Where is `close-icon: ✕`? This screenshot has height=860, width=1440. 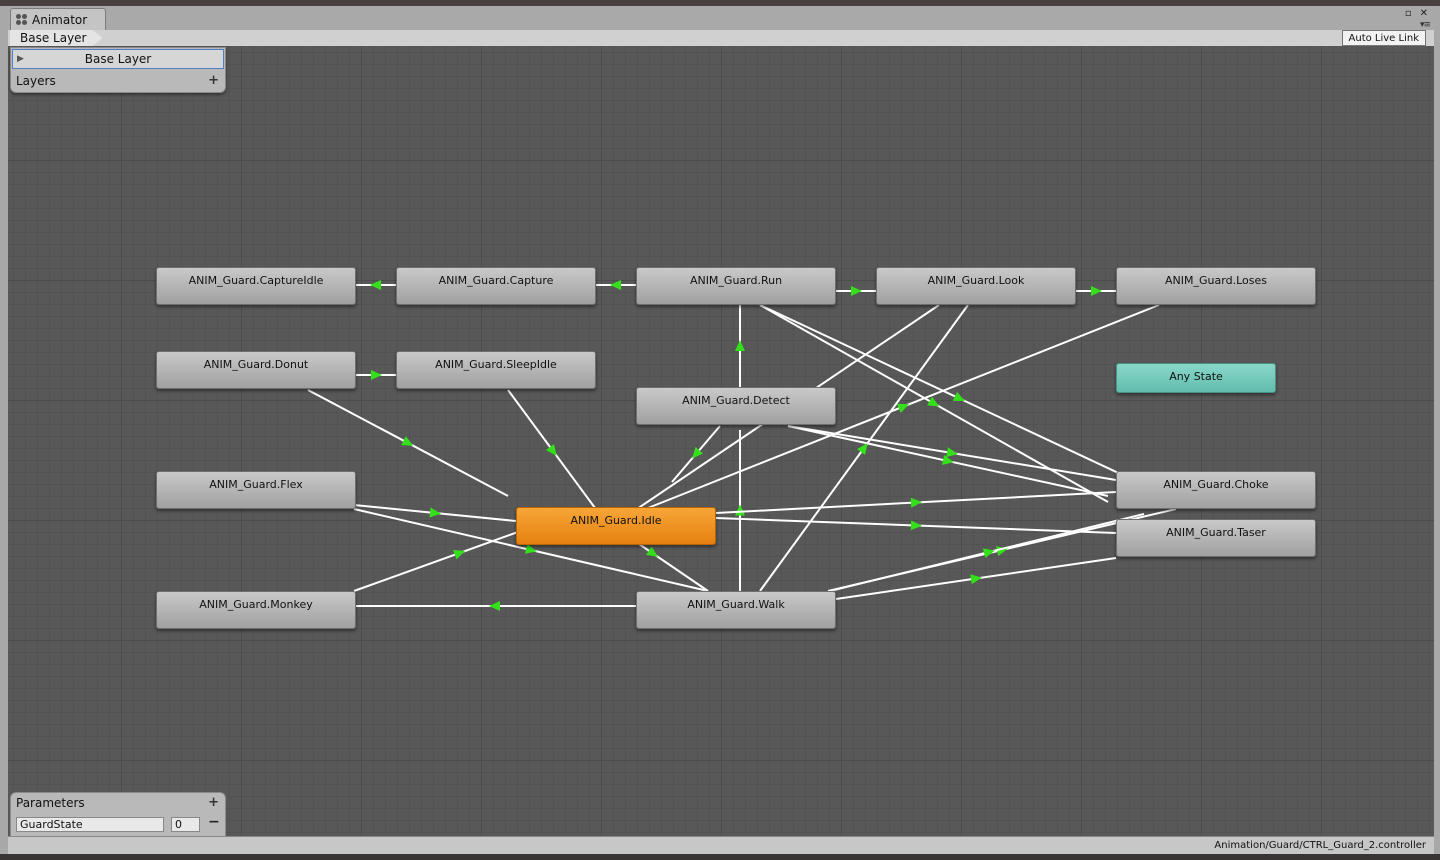 close-icon: ✕ is located at coordinates (1424, 13).